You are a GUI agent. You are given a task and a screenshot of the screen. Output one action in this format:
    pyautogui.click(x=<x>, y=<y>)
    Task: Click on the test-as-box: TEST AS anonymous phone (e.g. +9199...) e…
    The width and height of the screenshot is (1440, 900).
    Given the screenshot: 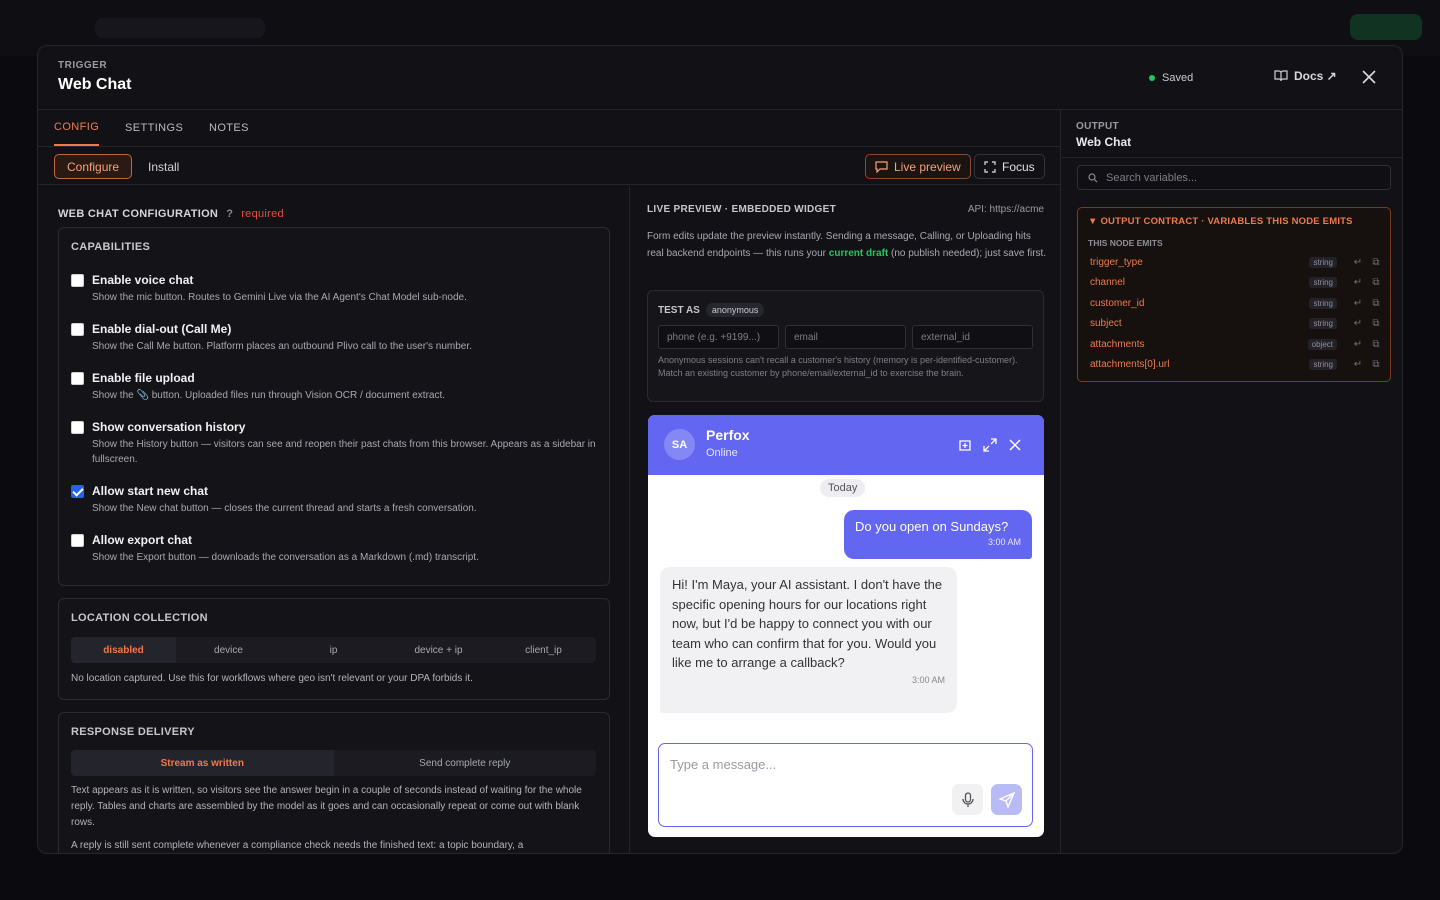 What is the action you would take?
    pyautogui.click(x=845, y=346)
    